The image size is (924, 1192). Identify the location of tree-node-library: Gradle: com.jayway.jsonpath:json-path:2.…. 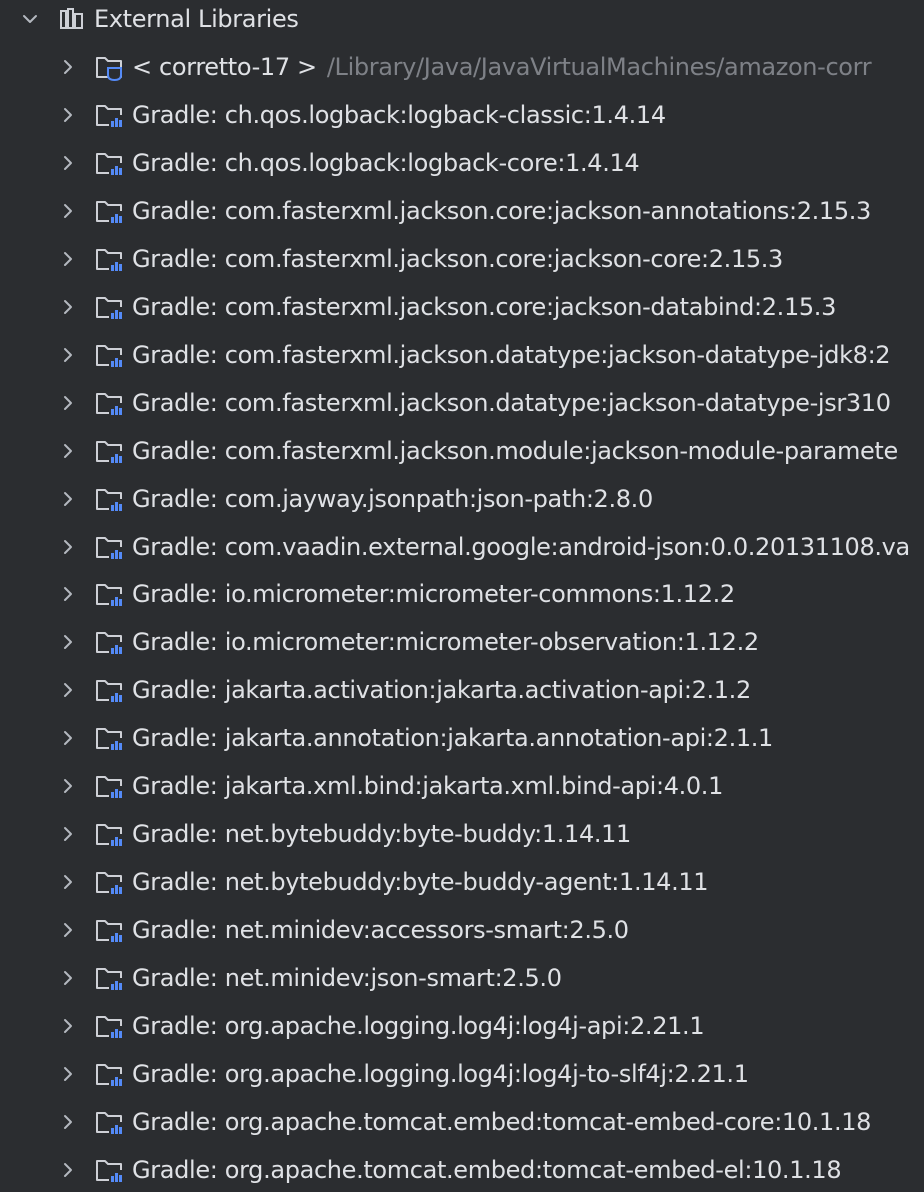
(462, 499).